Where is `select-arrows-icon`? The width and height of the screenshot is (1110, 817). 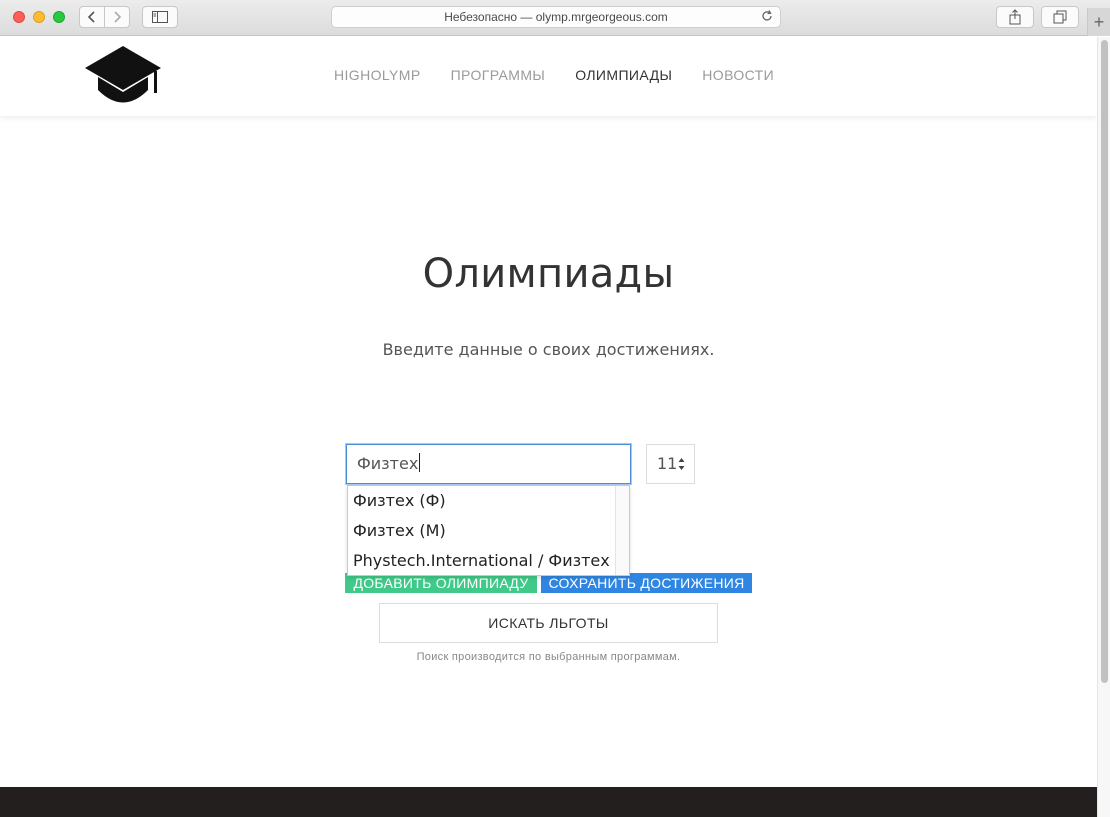
select-arrows-icon is located at coordinates (681, 464).